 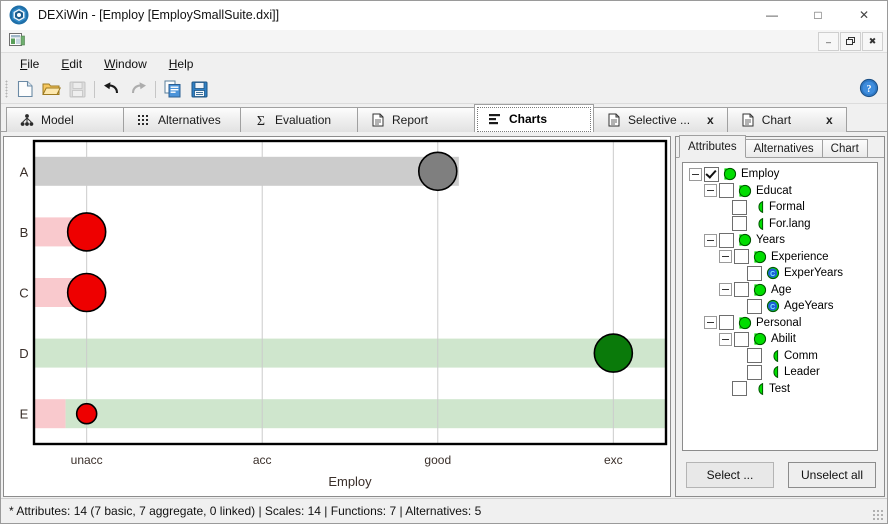 What do you see at coordinates (780, 224) in the screenshot?
I see `tree-item-for-lang: For.lang` at bounding box center [780, 224].